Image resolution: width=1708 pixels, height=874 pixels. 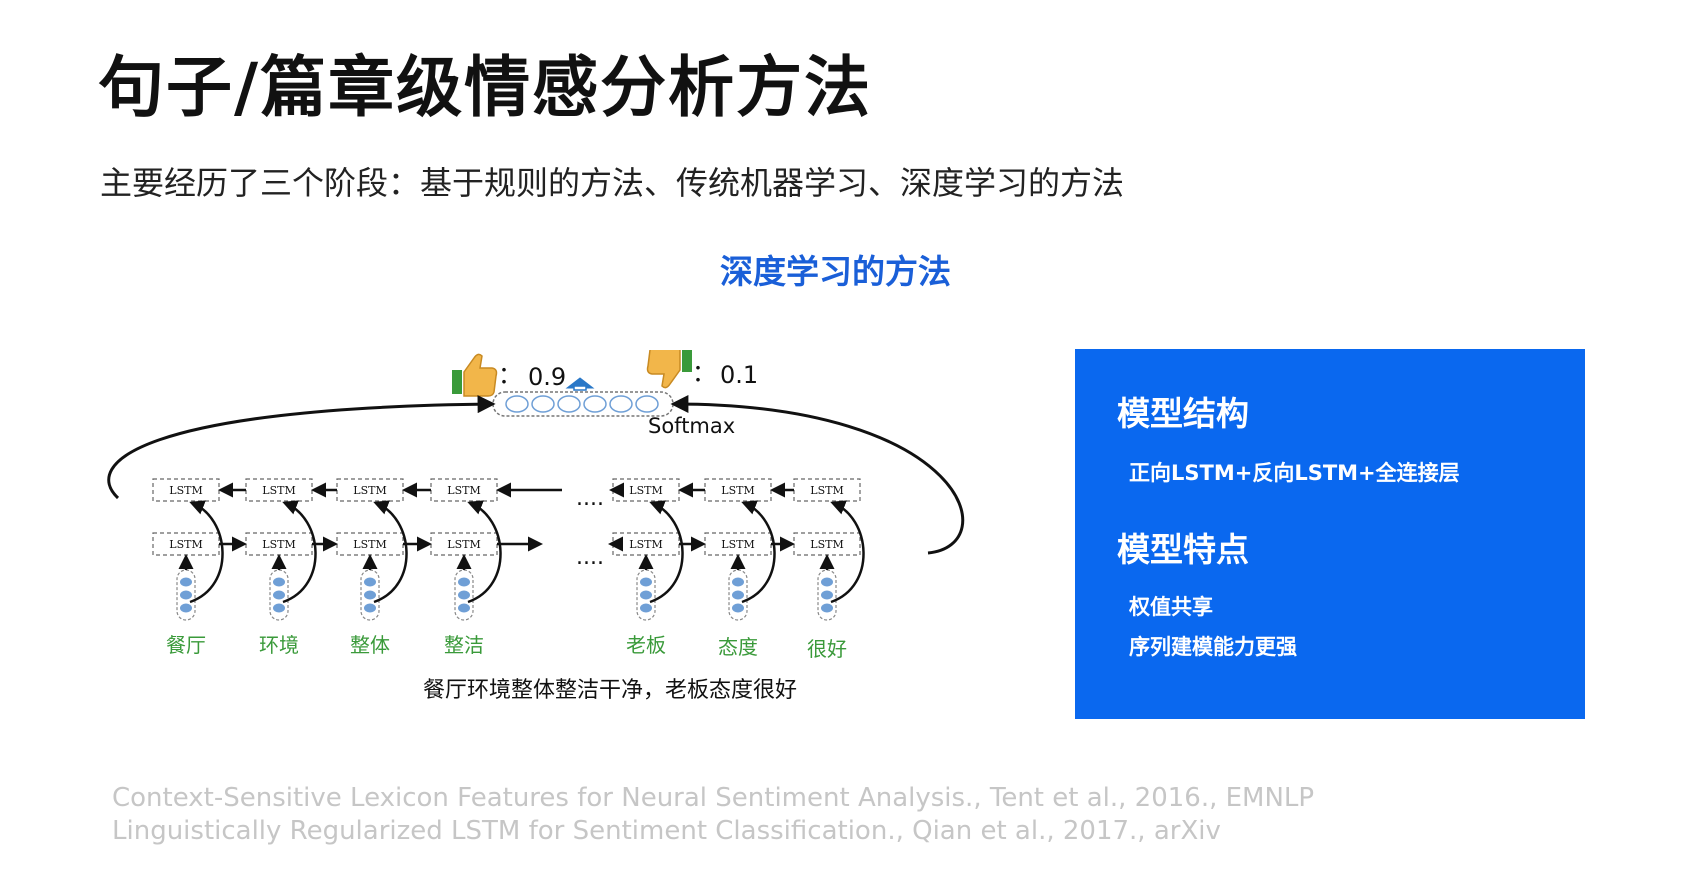 I want to click on softmax-layer, so click(x=583, y=404).